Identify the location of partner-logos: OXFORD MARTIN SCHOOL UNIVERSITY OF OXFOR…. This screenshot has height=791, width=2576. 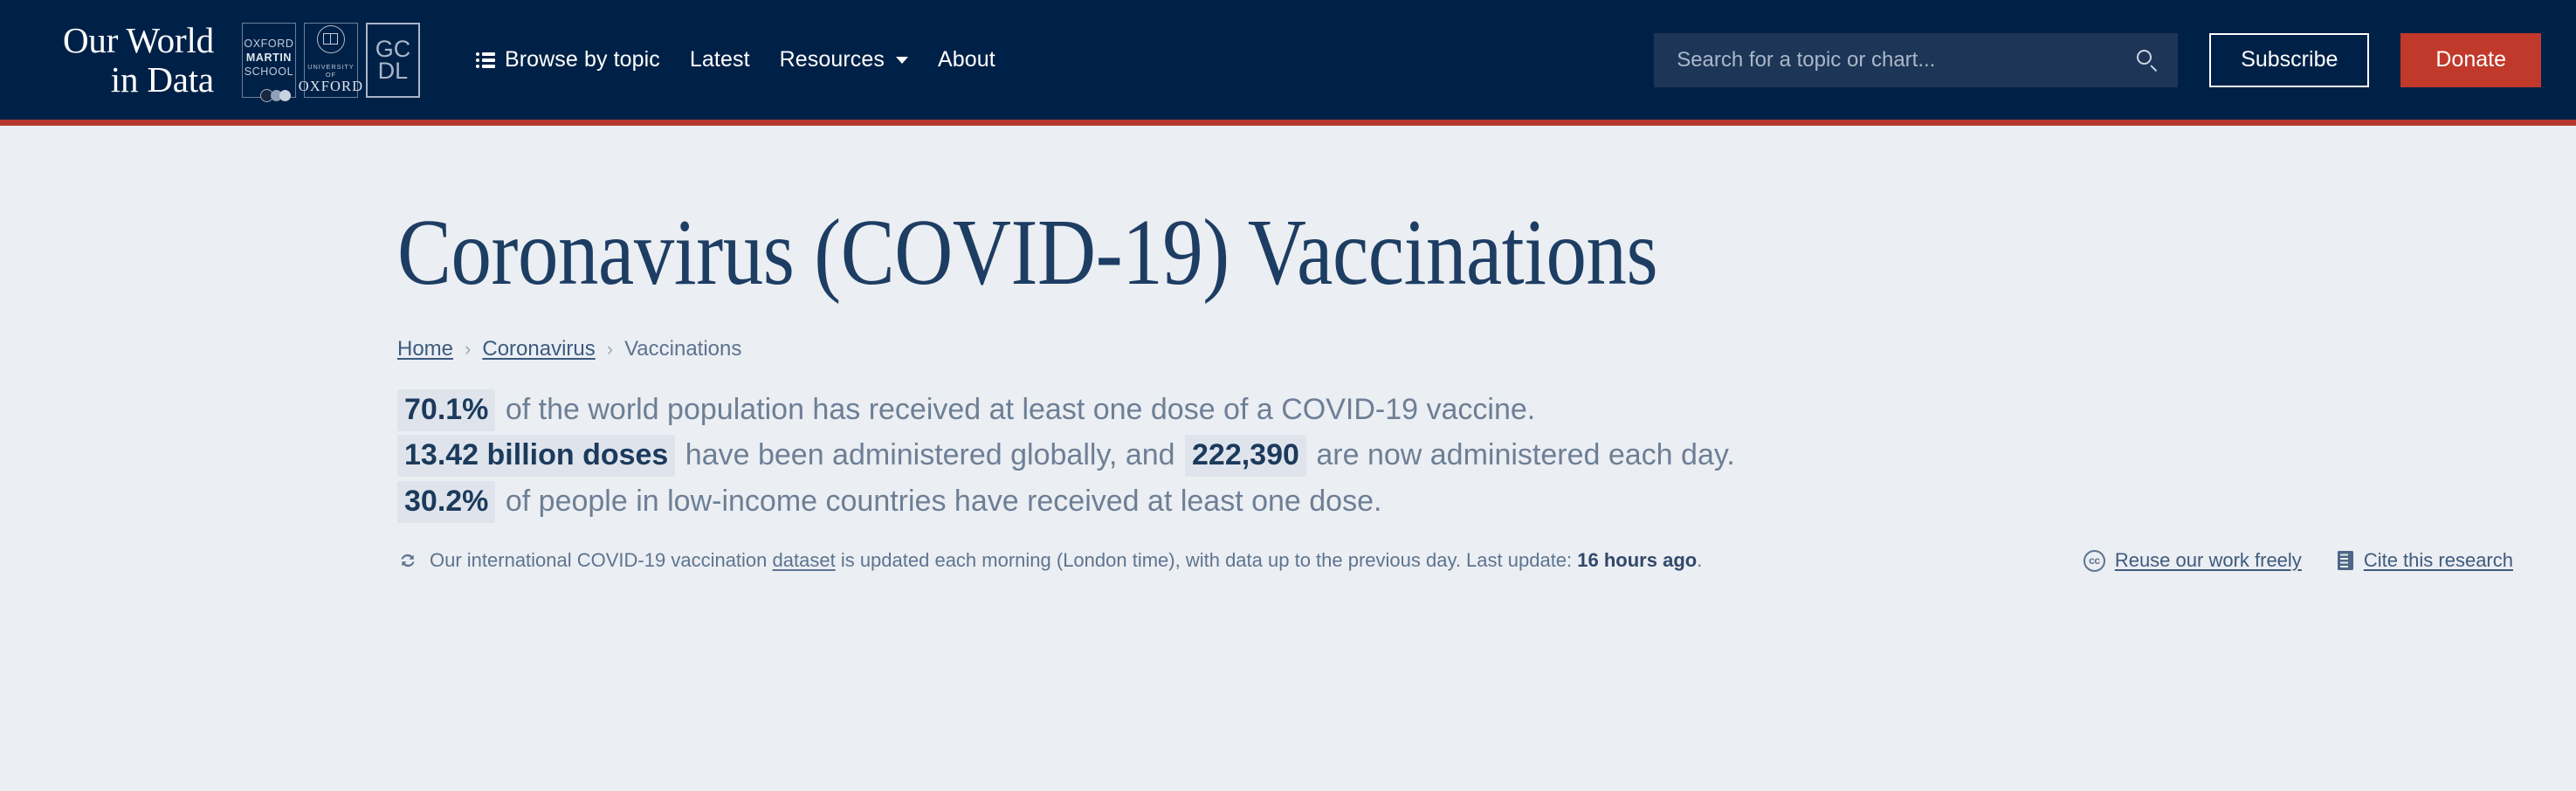
(330, 62).